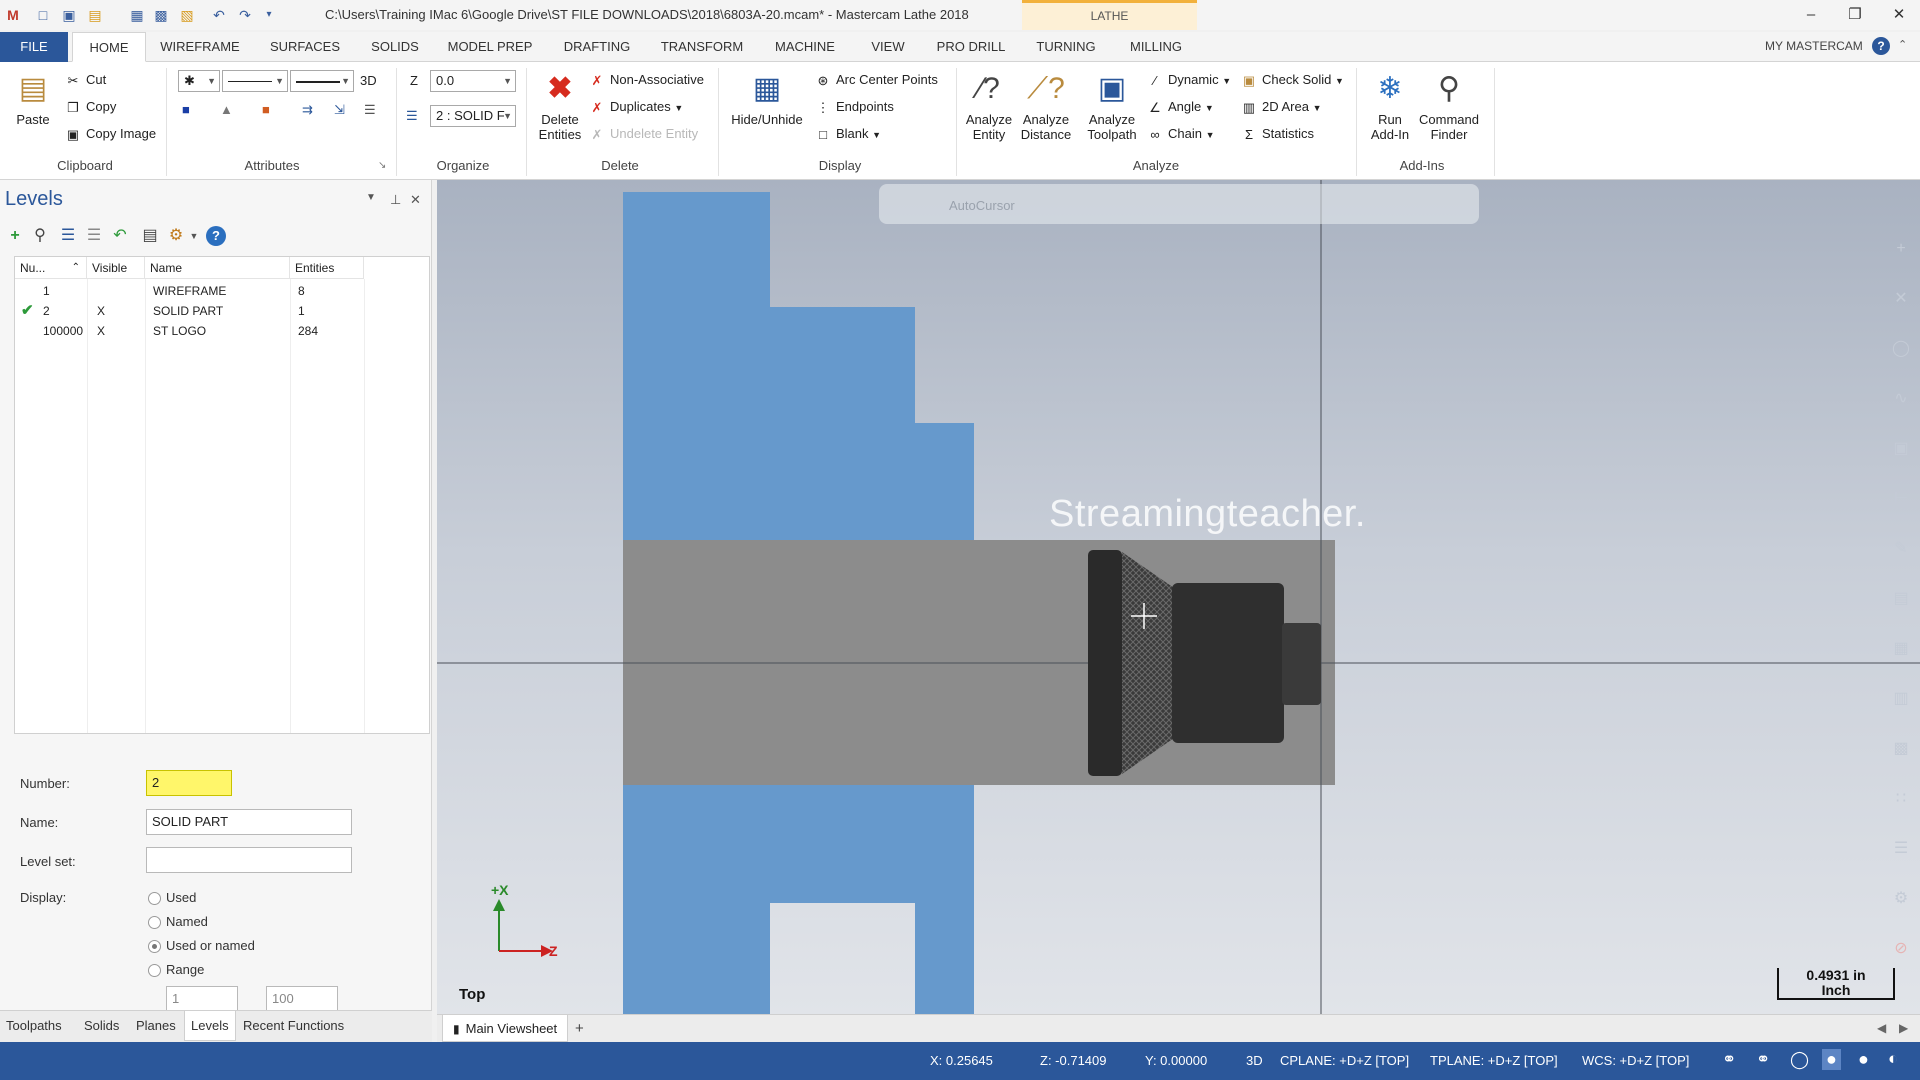 The image size is (1920, 1080). What do you see at coordinates (110, 134) in the screenshot?
I see `copy-image-button: ▣ Copy Image` at bounding box center [110, 134].